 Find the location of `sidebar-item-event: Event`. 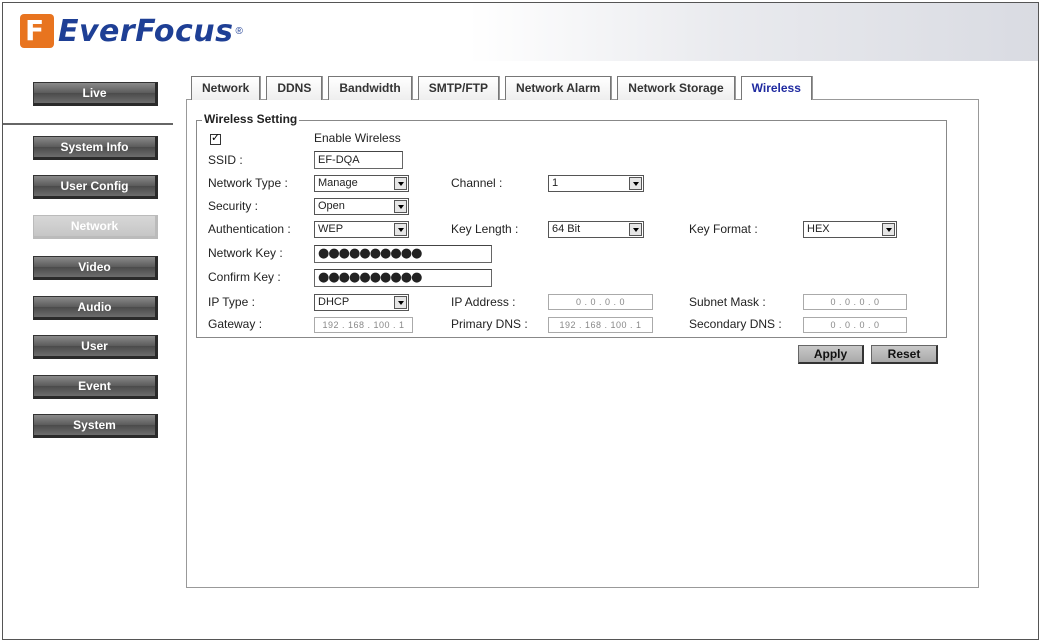

sidebar-item-event: Event is located at coordinates (95, 387).